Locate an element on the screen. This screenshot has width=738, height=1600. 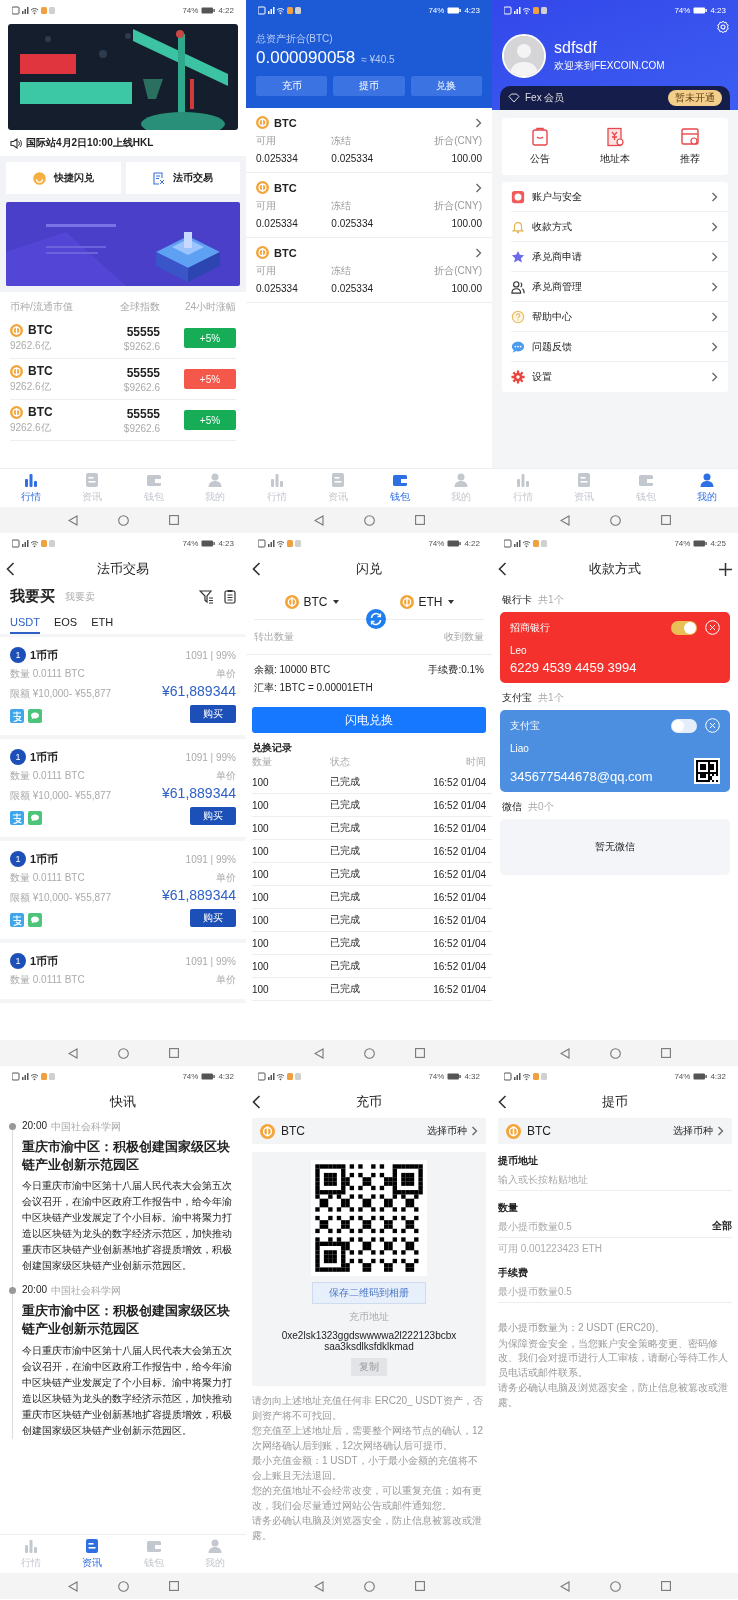
action-button: 充币 is located at coordinates (292, 86).